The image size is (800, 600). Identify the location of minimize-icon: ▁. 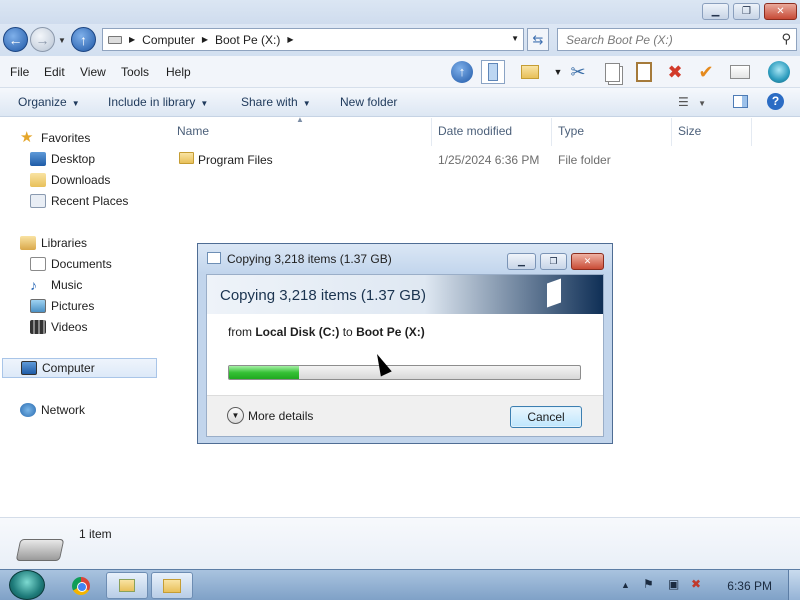
(715, 11).